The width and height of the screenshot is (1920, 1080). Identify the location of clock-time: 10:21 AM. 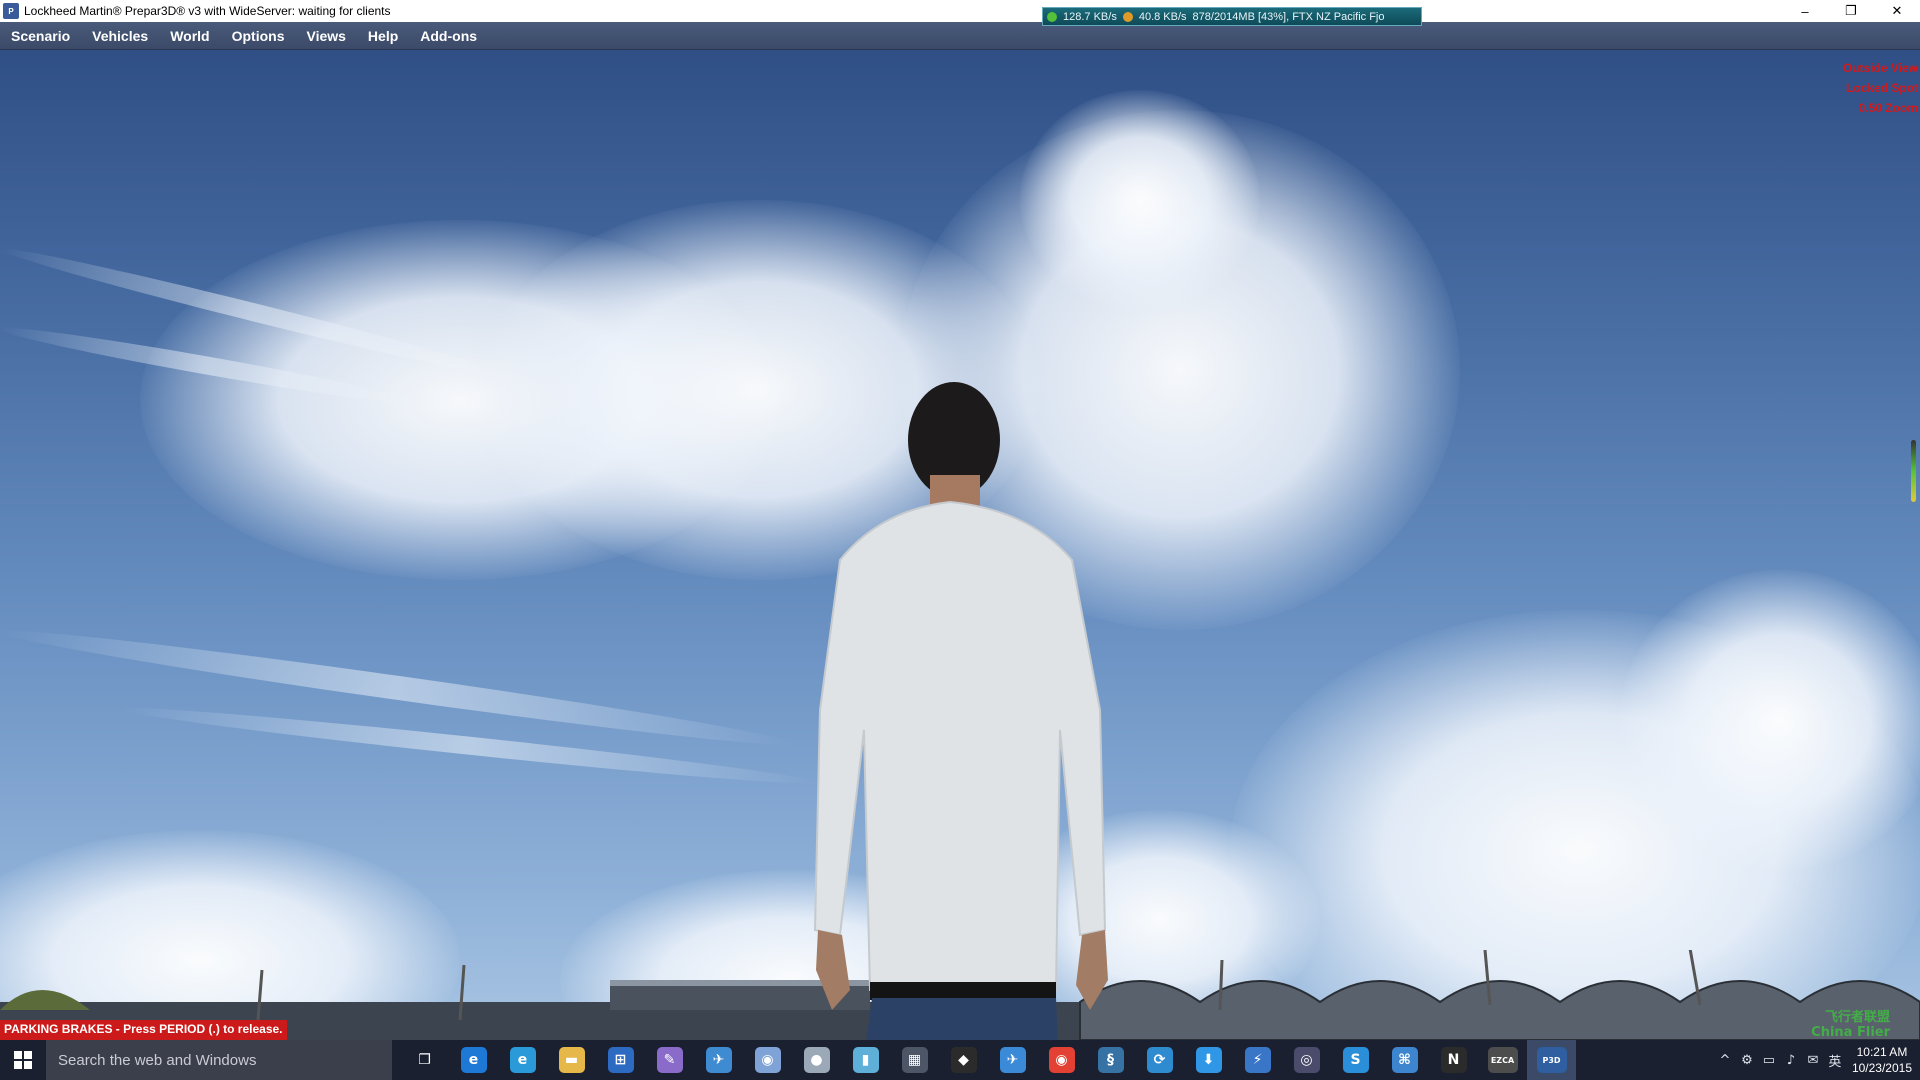
(1882, 1052).